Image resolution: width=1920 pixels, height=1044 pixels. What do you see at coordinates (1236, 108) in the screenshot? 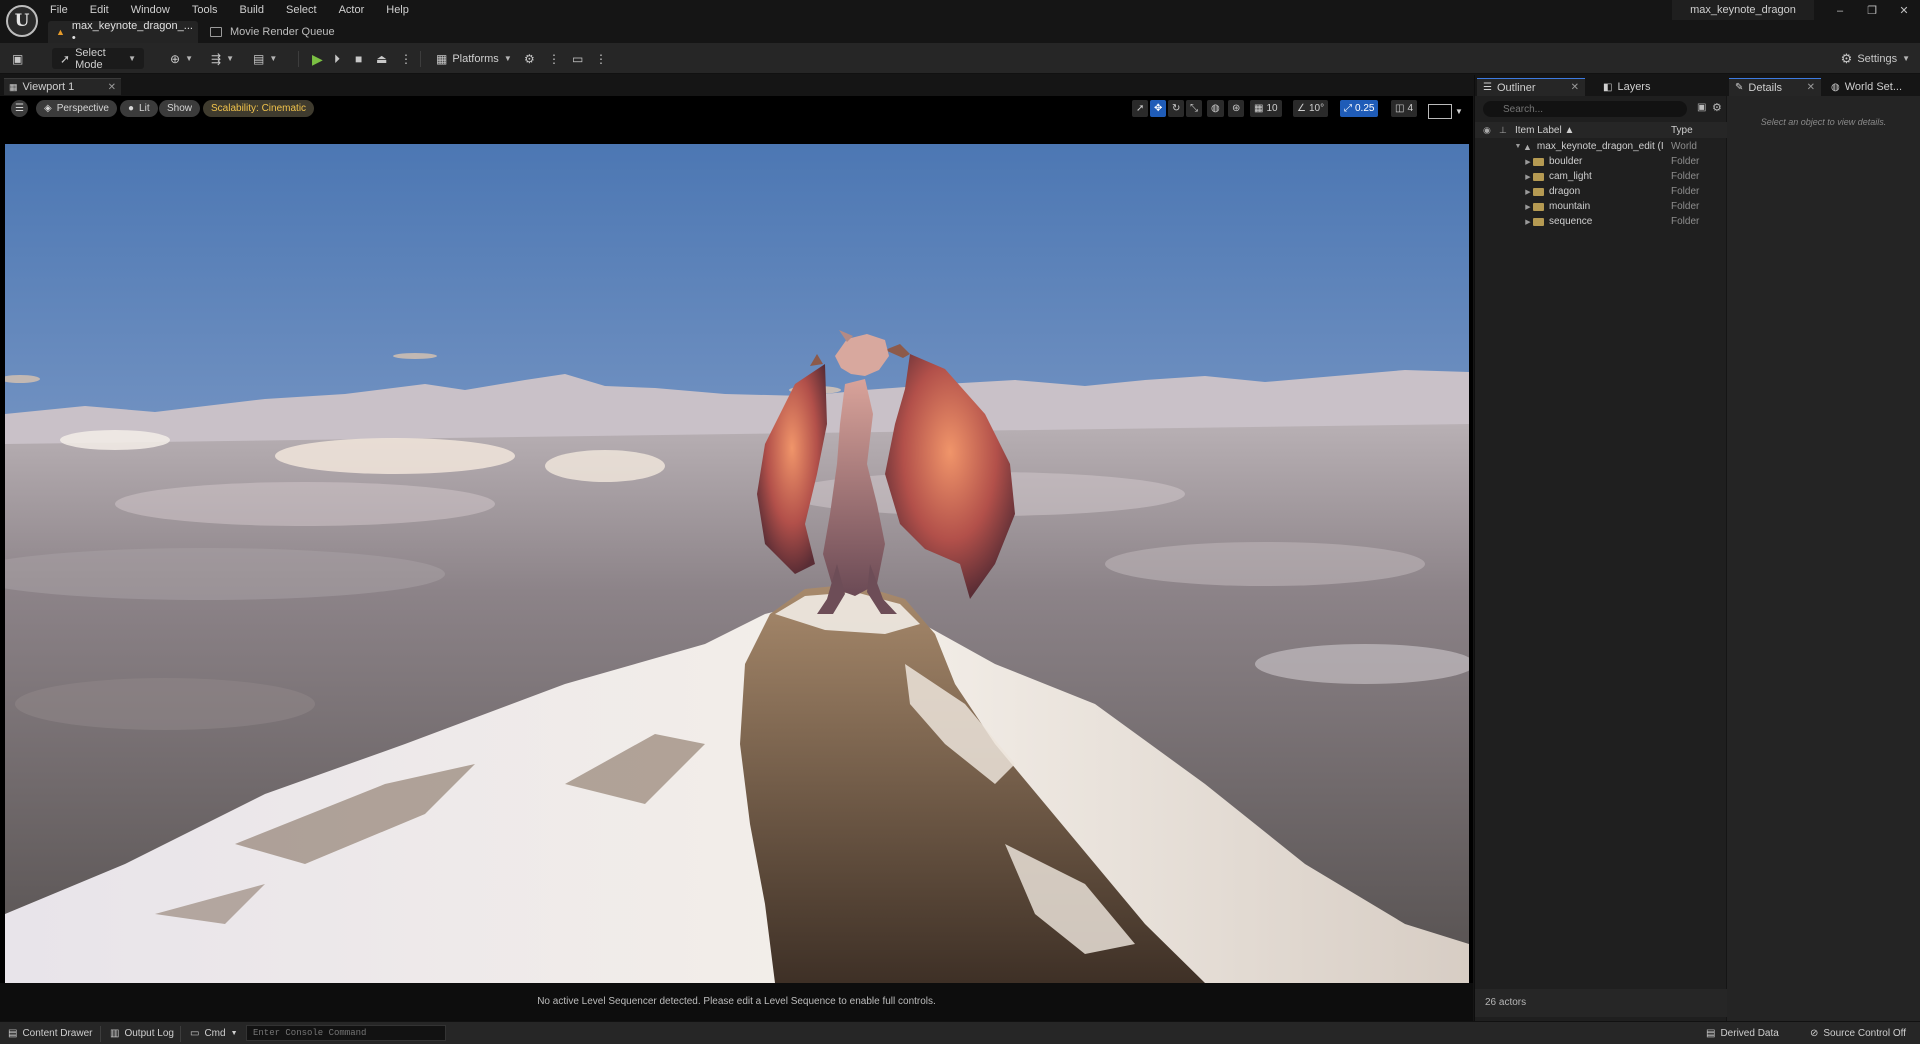
I see `surface-snap-button: ⊛` at bounding box center [1236, 108].